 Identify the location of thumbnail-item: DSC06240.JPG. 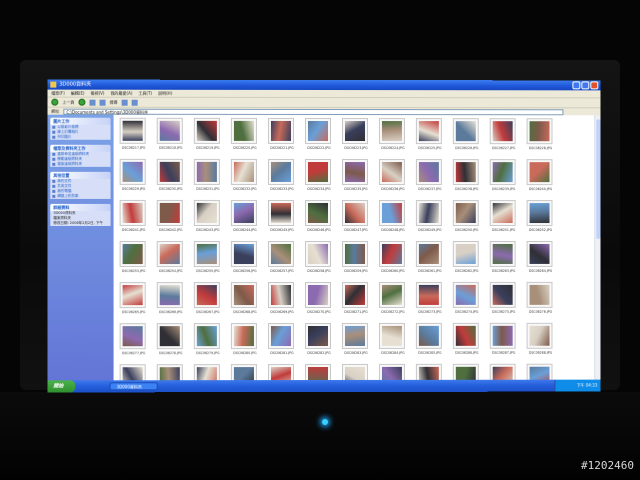
(543, 179).